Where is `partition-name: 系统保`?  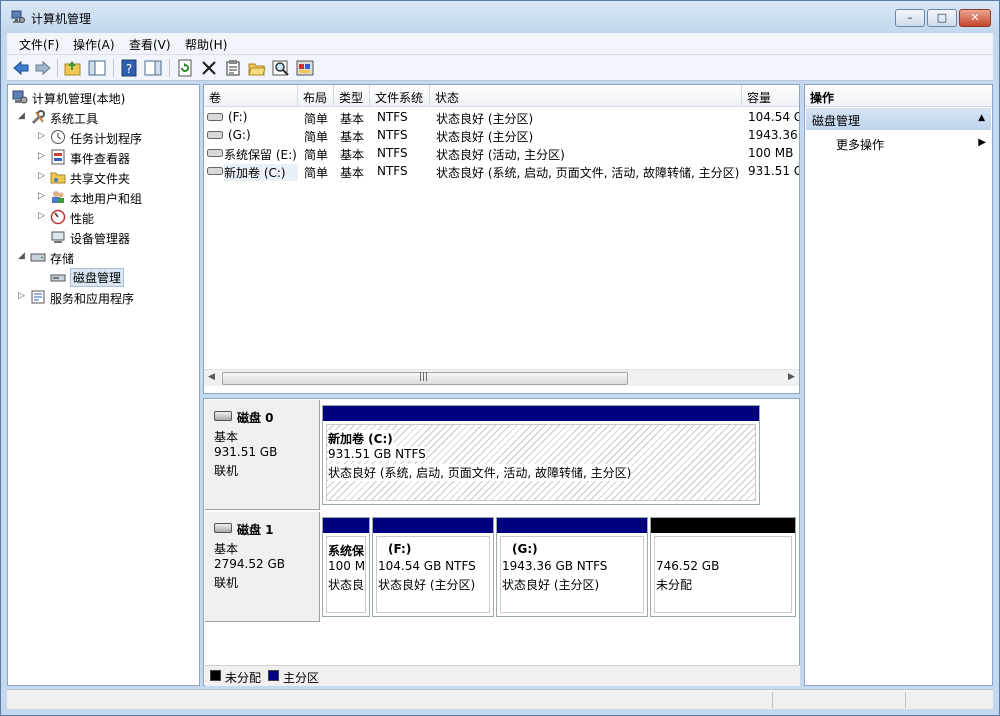
partition-name: 系统保 is located at coordinates (346, 551).